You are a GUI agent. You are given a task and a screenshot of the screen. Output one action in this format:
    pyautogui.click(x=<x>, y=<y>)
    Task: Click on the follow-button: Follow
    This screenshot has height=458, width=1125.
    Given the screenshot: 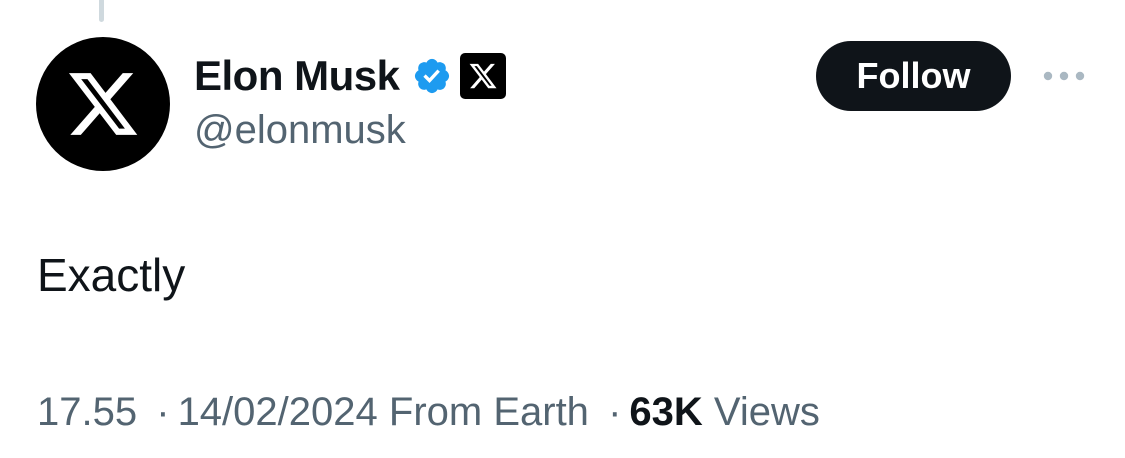 What is the action you would take?
    pyautogui.click(x=913, y=76)
    